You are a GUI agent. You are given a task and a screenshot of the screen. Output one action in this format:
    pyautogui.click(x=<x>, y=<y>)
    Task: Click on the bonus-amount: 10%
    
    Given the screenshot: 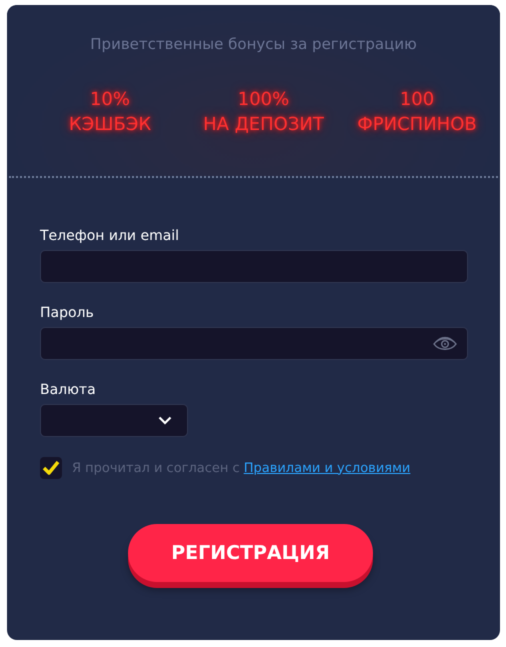 What is the action you would take?
    pyautogui.click(x=110, y=100)
    